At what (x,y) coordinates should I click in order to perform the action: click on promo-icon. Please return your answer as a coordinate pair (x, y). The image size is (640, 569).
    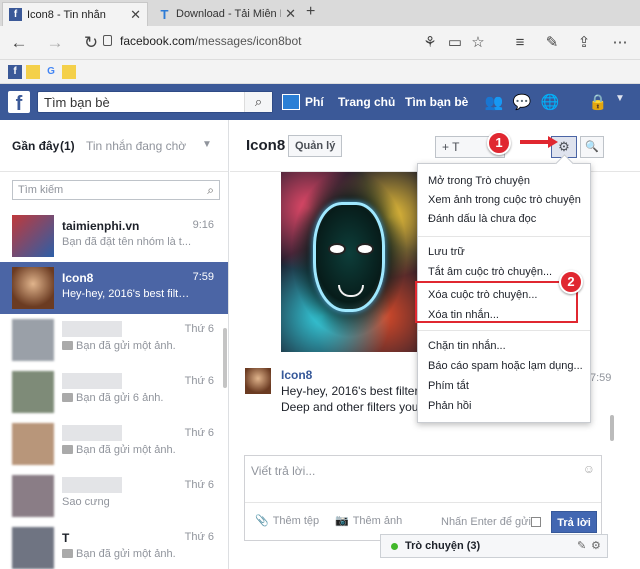
    Looking at the image, I should click on (291, 102).